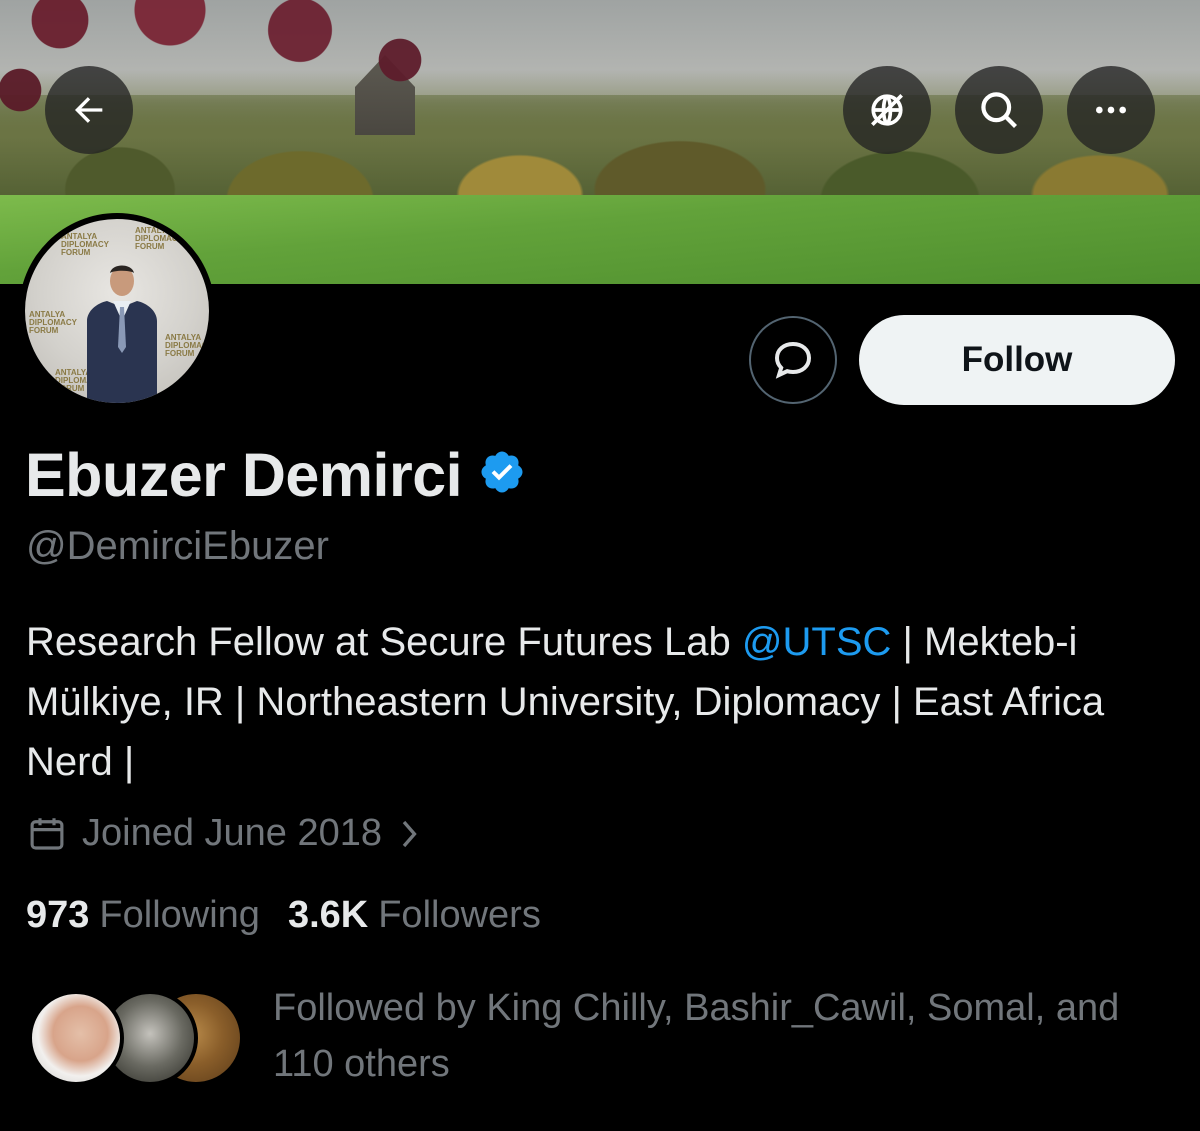 This screenshot has height=1131, width=1200. I want to click on calendar-icon, so click(47, 833).